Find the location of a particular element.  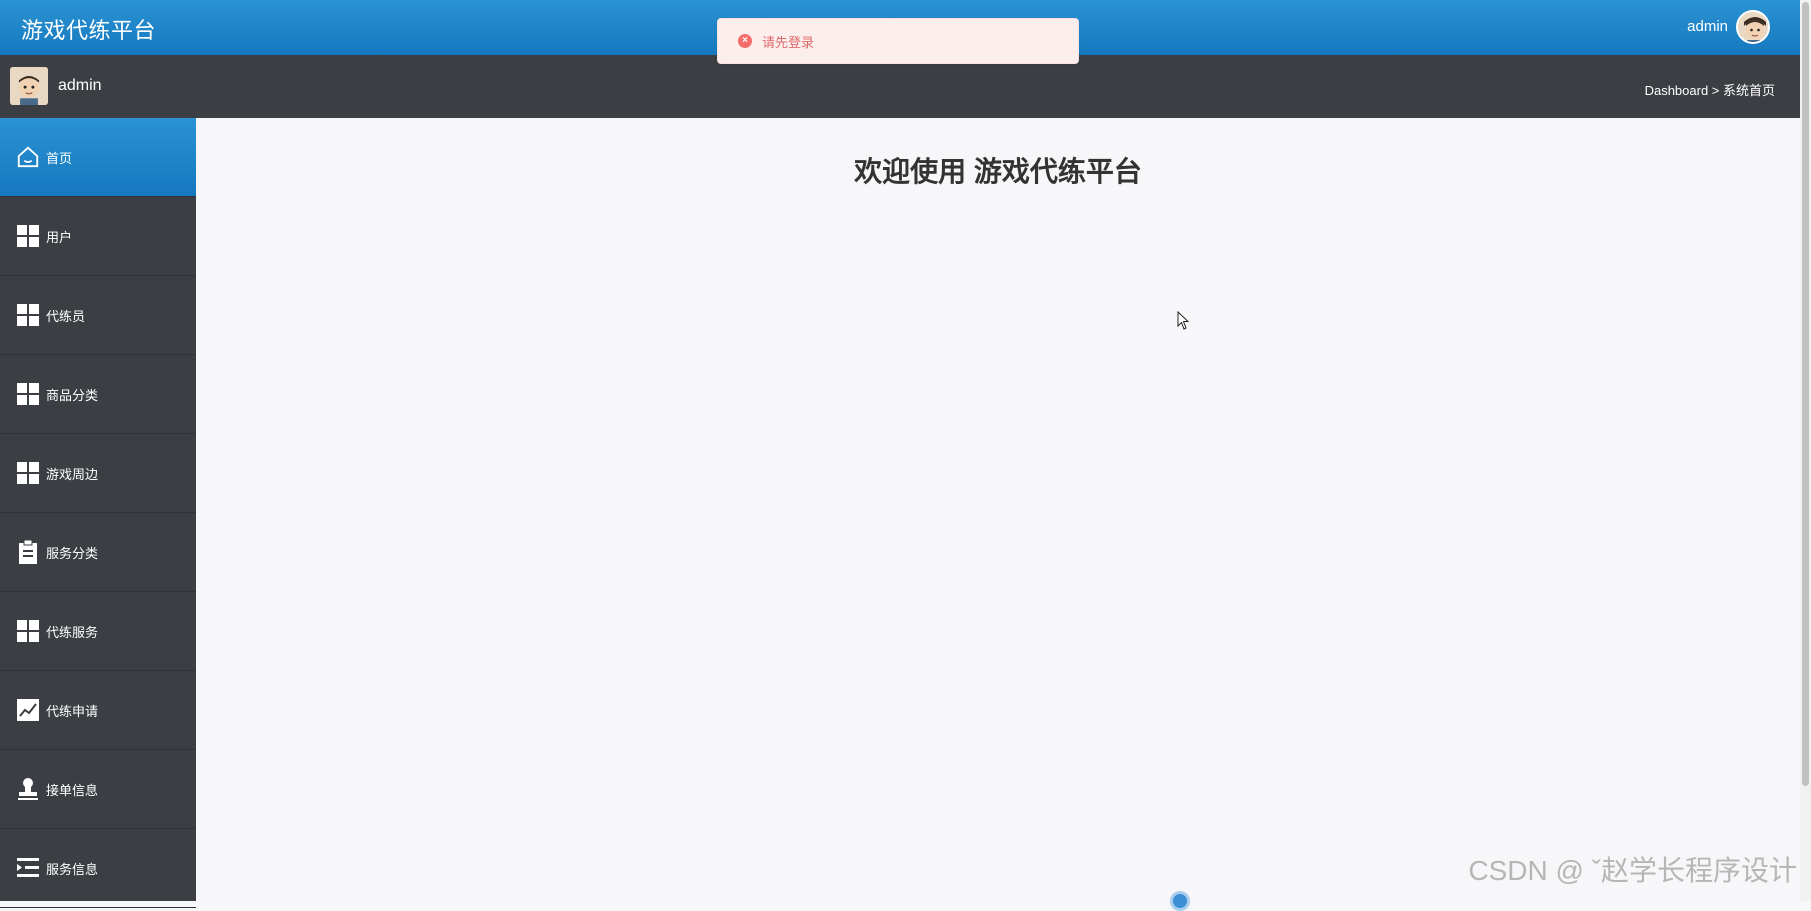

sidebar-item-label: 游戏周边 is located at coordinates (72, 473).